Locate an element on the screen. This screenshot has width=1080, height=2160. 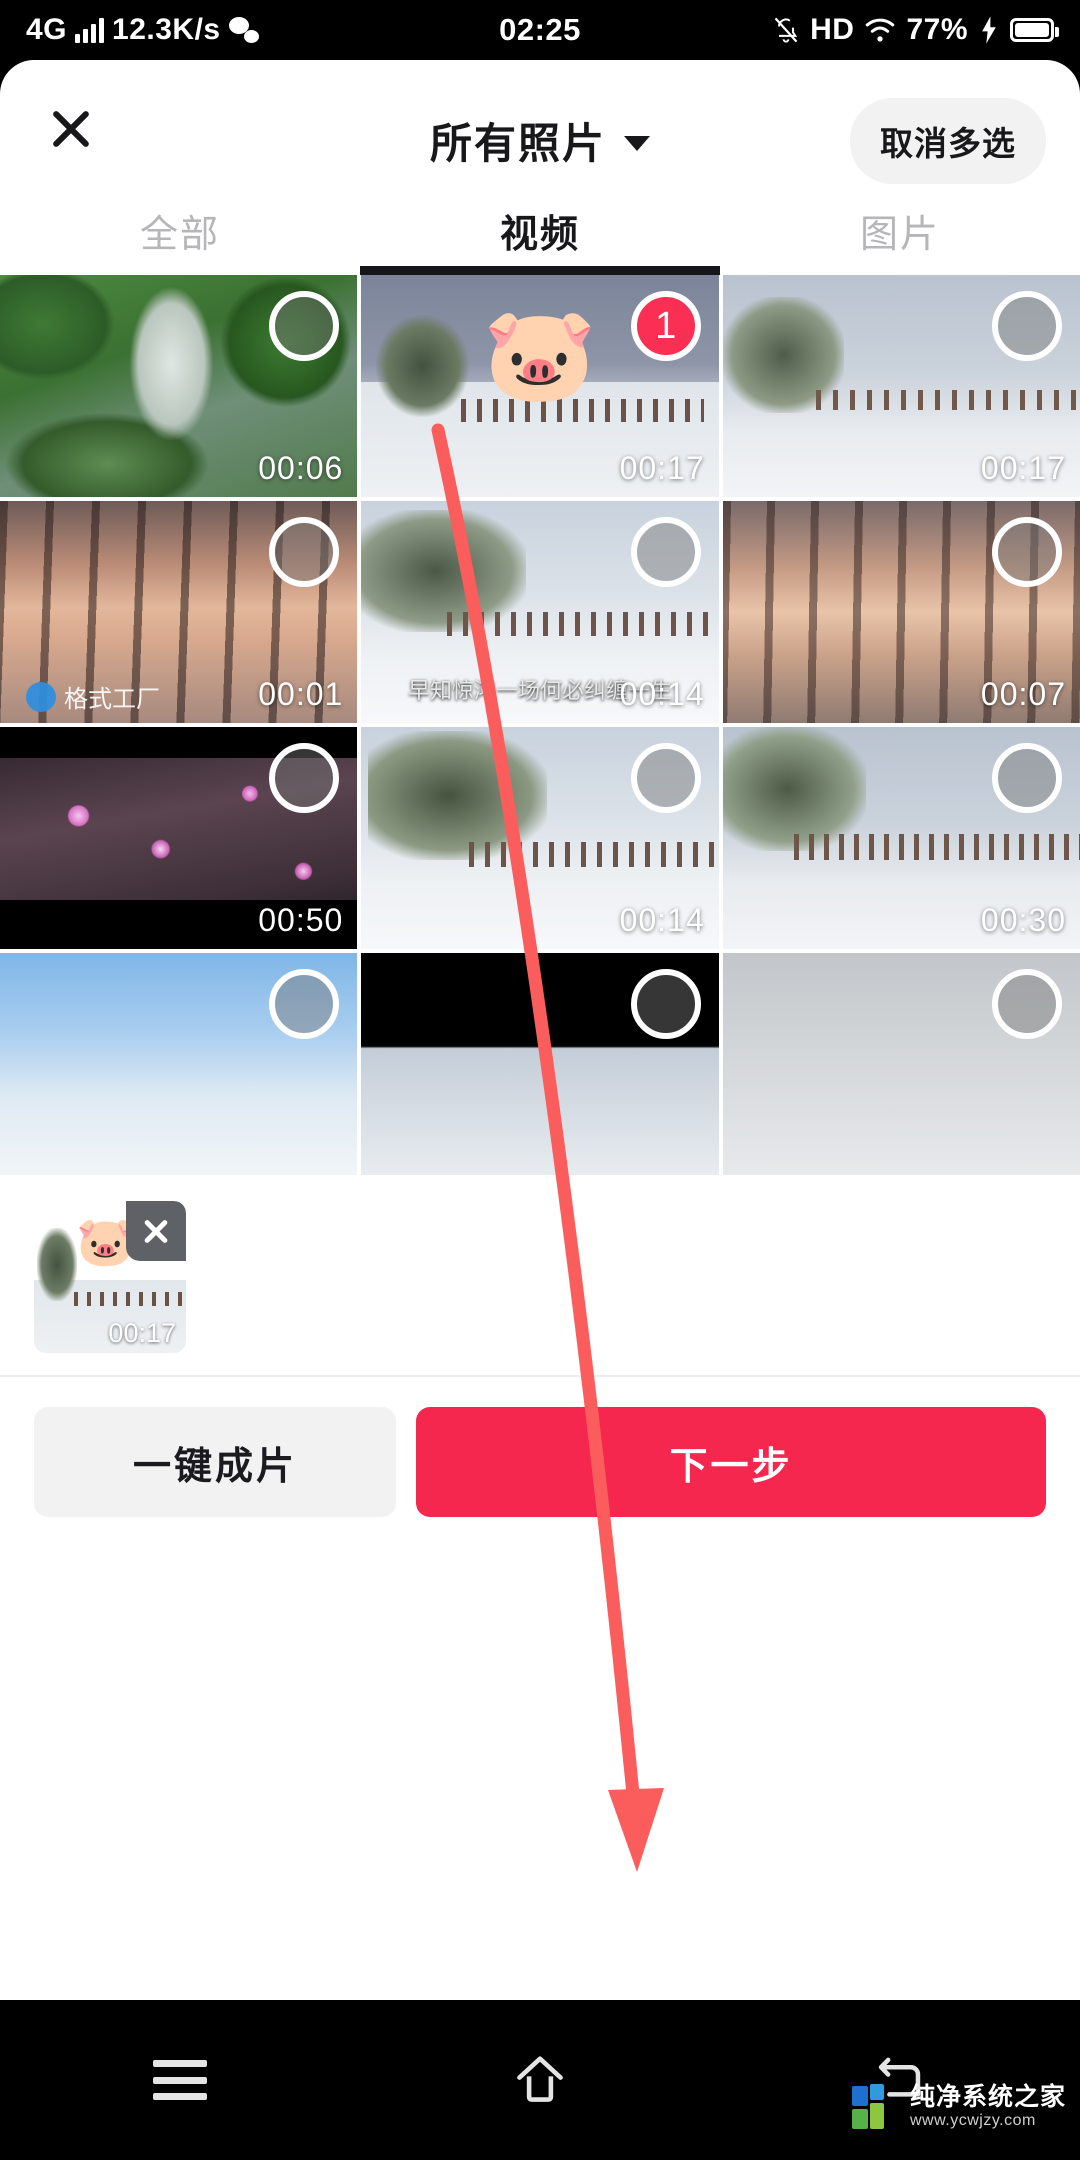
table-row: 00:14 is located at coordinates (540, 838).